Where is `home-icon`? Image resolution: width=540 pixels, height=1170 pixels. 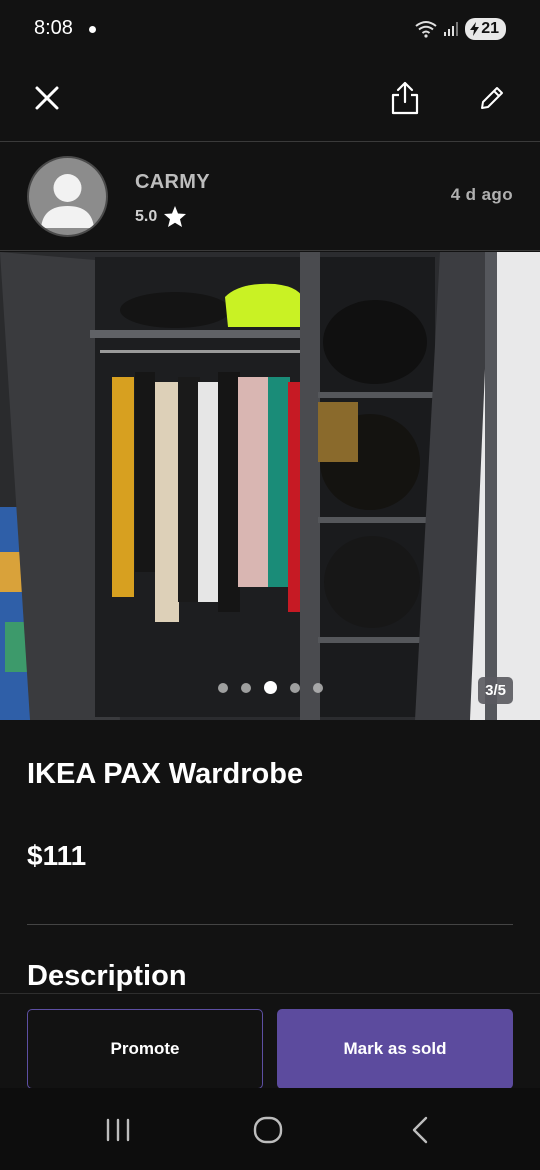 home-icon is located at coordinates (268, 1130).